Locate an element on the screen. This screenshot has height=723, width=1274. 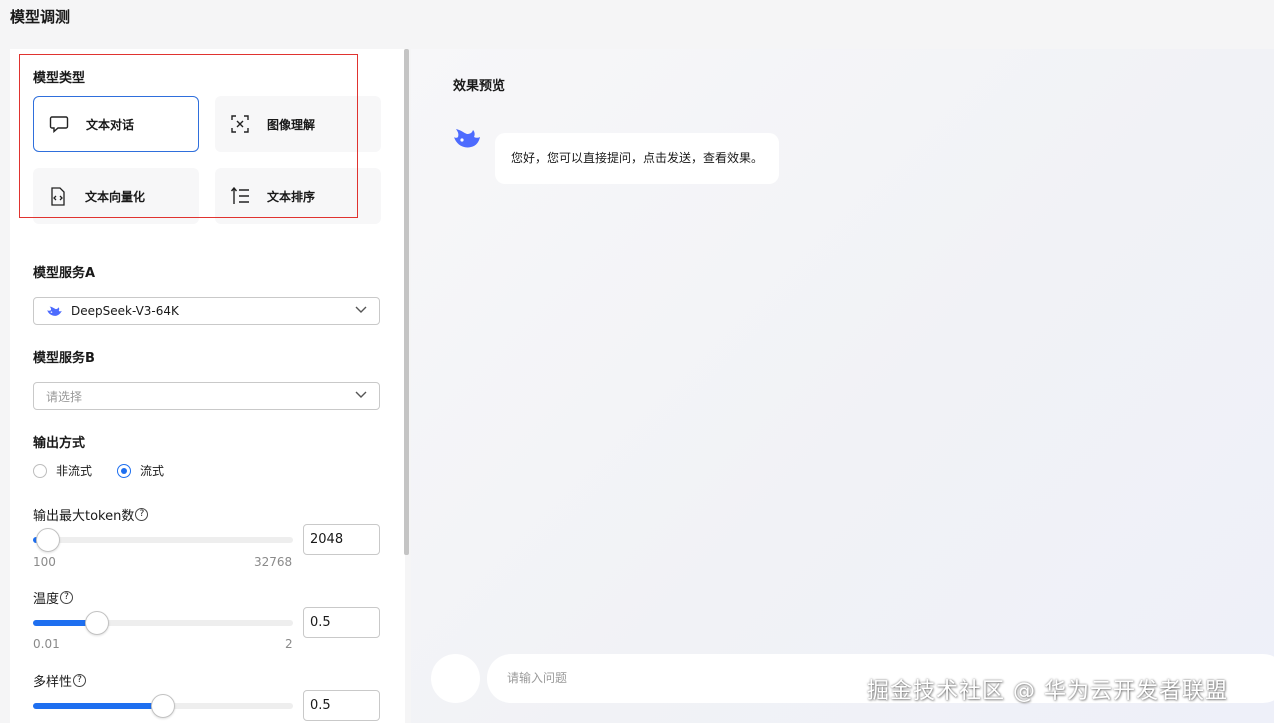
top-p-label: 多样性? is located at coordinates (60, 680).